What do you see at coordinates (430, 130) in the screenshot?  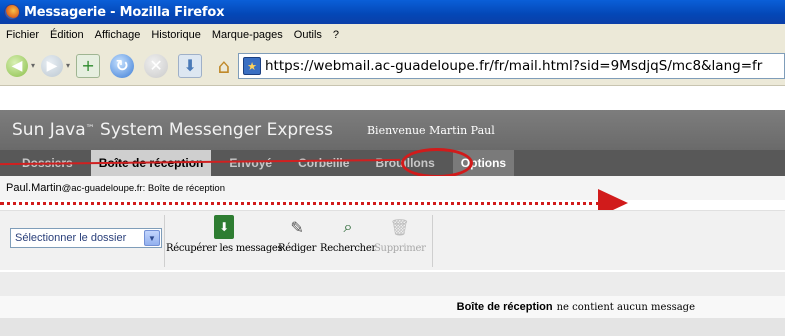 I see `welcome-text: Bienvenue Martin Paul` at bounding box center [430, 130].